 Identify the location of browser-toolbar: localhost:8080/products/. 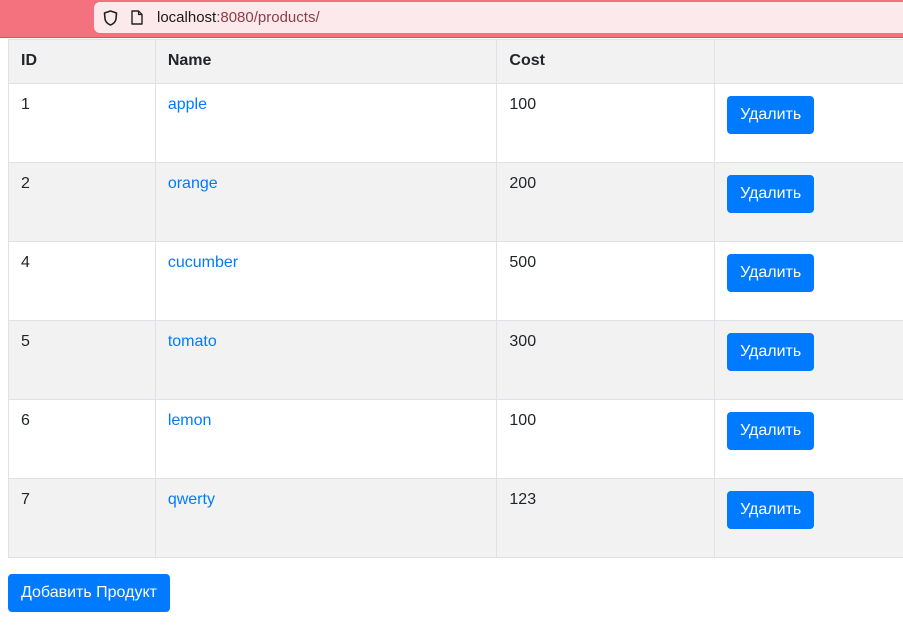
(451, 19).